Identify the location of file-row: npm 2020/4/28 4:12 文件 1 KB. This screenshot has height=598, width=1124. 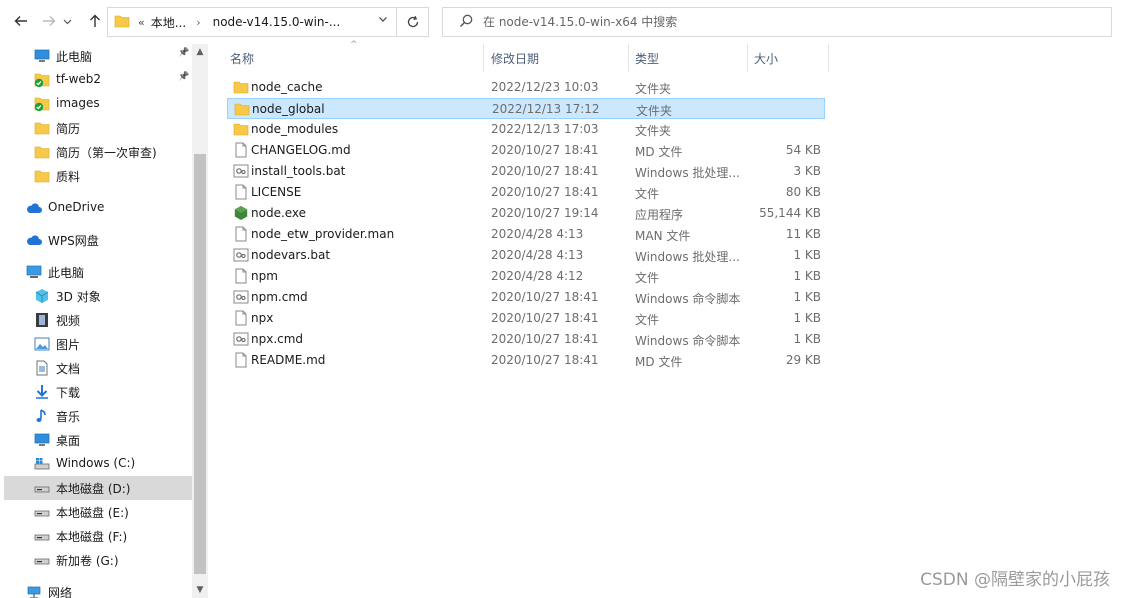
(526, 276).